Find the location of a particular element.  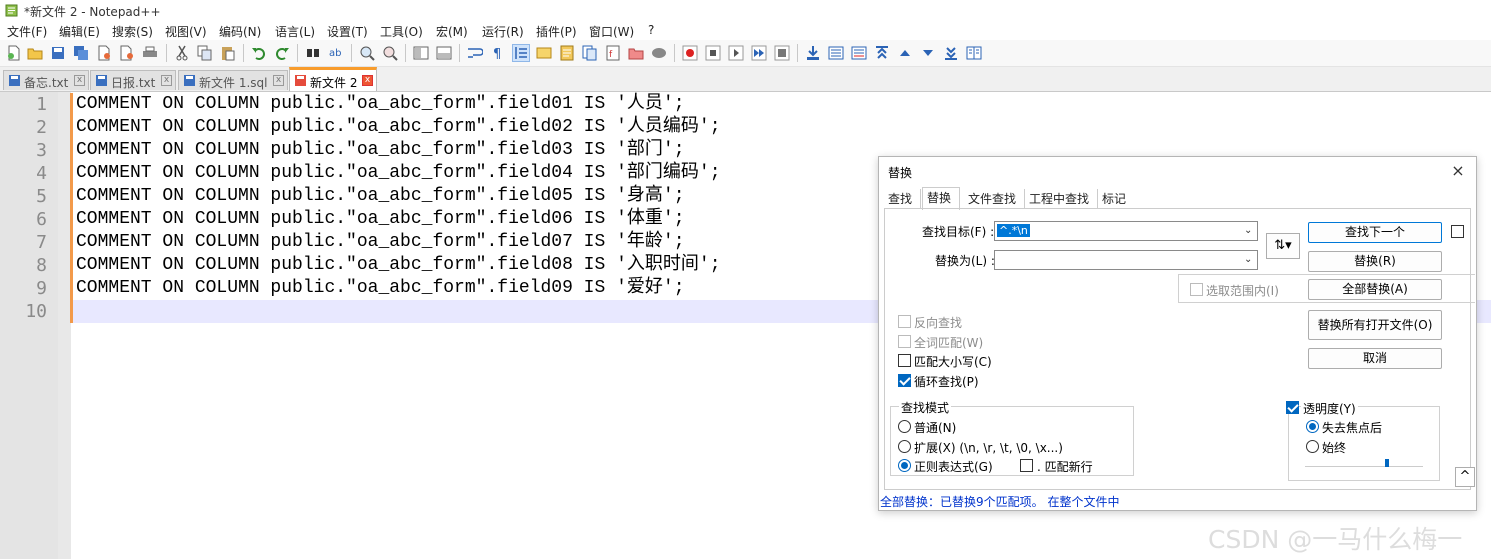

zoom-in-icon is located at coordinates (367, 53).